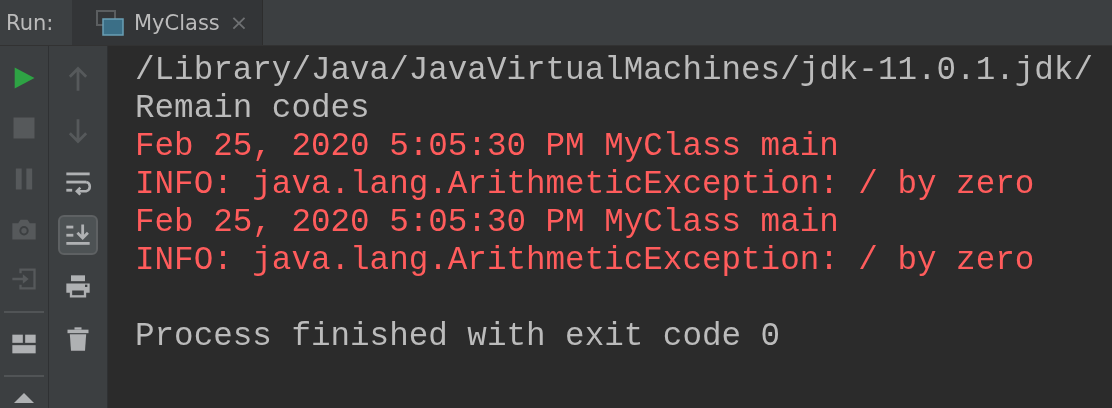  What do you see at coordinates (24, 398) in the screenshot?
I see `caret-icon` at bounding box center [24, 398].